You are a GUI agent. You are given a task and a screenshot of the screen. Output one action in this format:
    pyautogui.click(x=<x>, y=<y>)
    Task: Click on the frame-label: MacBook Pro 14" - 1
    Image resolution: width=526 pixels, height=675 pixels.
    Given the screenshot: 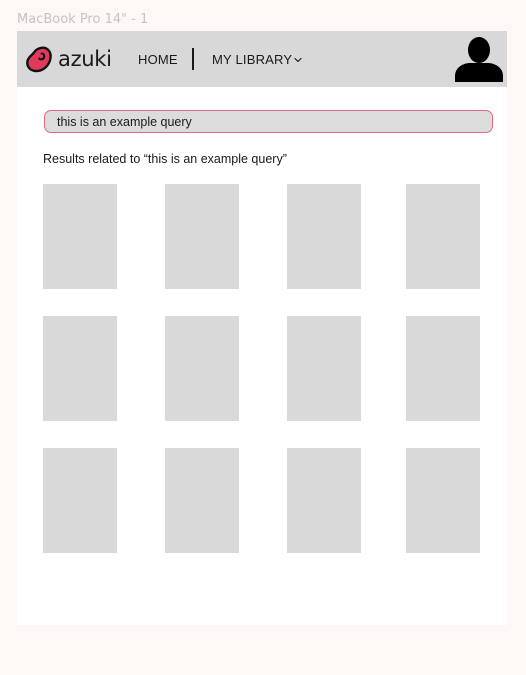 What is the action you would take?
    pyautogui.click(x=83, y=19)
    